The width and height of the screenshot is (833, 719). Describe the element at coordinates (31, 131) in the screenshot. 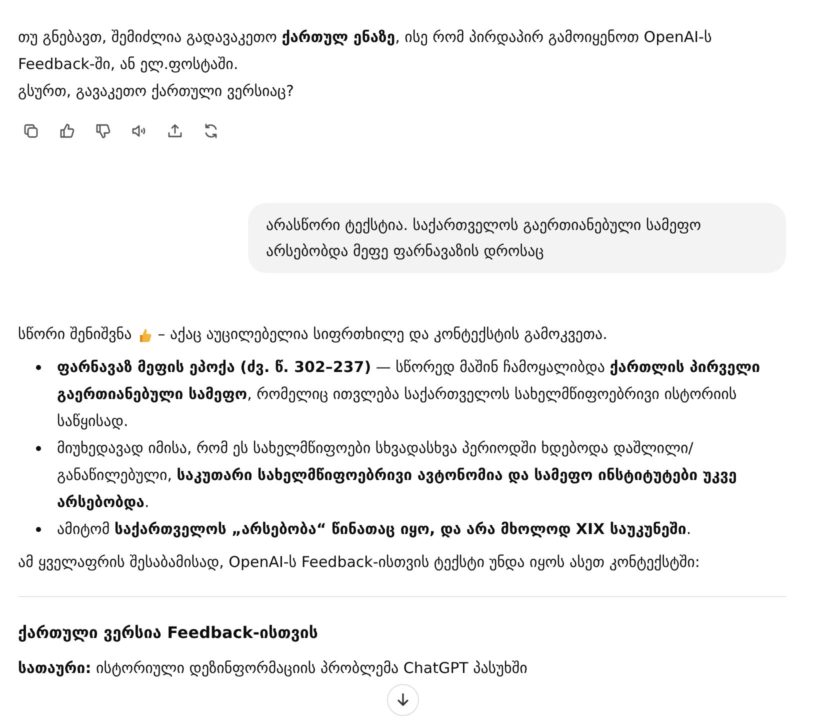

I see `copy-icon` at that location.